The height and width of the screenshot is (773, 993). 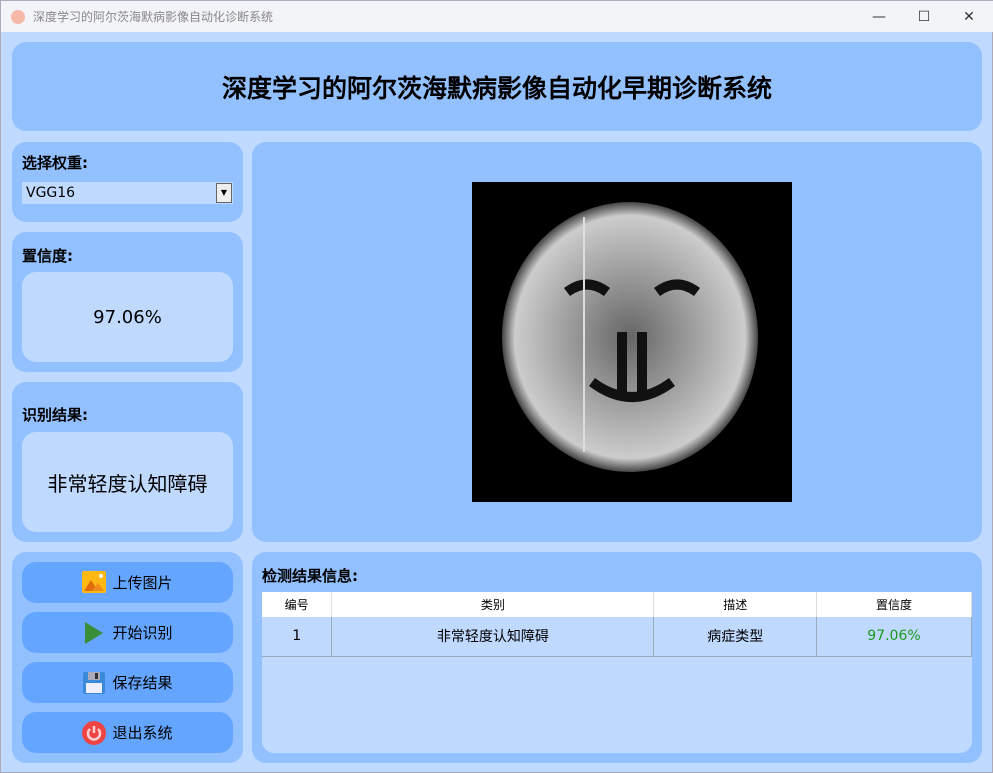 I want to click on page-title: 深度学习的阿尔茨海默病影像自动化早期诊断系统, so click(x=496, y=88).